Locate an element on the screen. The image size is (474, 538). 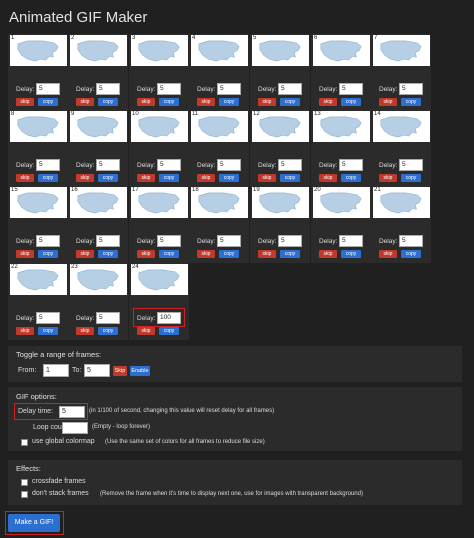
frame-thumbnail: 2 is located at coordinates (98, 50).